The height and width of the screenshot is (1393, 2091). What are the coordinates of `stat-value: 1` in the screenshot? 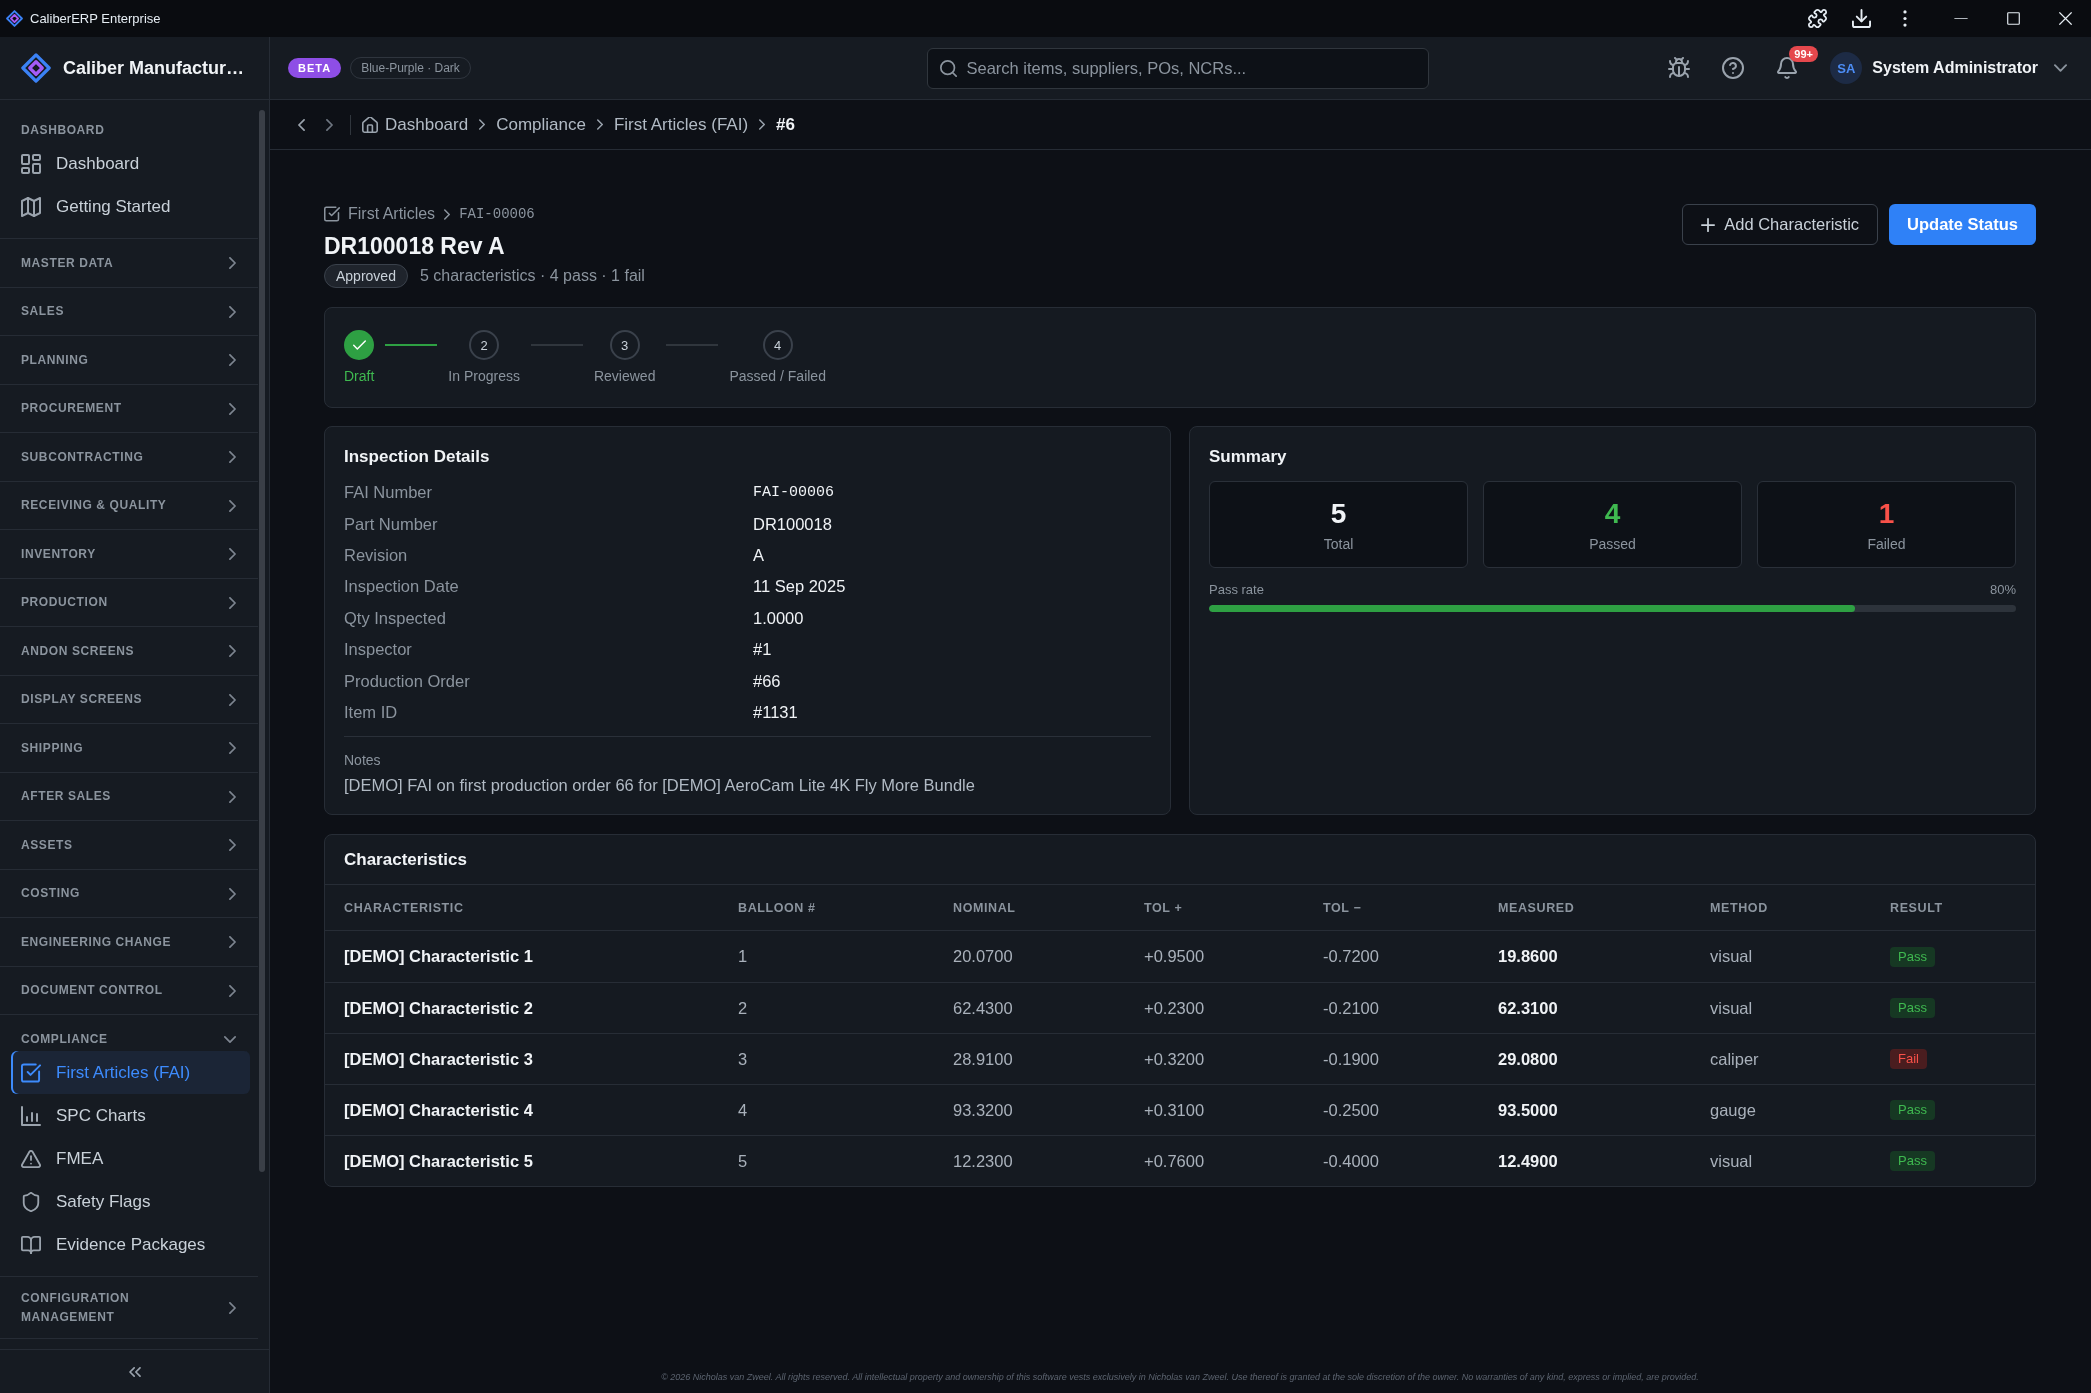 It's located at (1886, 513).